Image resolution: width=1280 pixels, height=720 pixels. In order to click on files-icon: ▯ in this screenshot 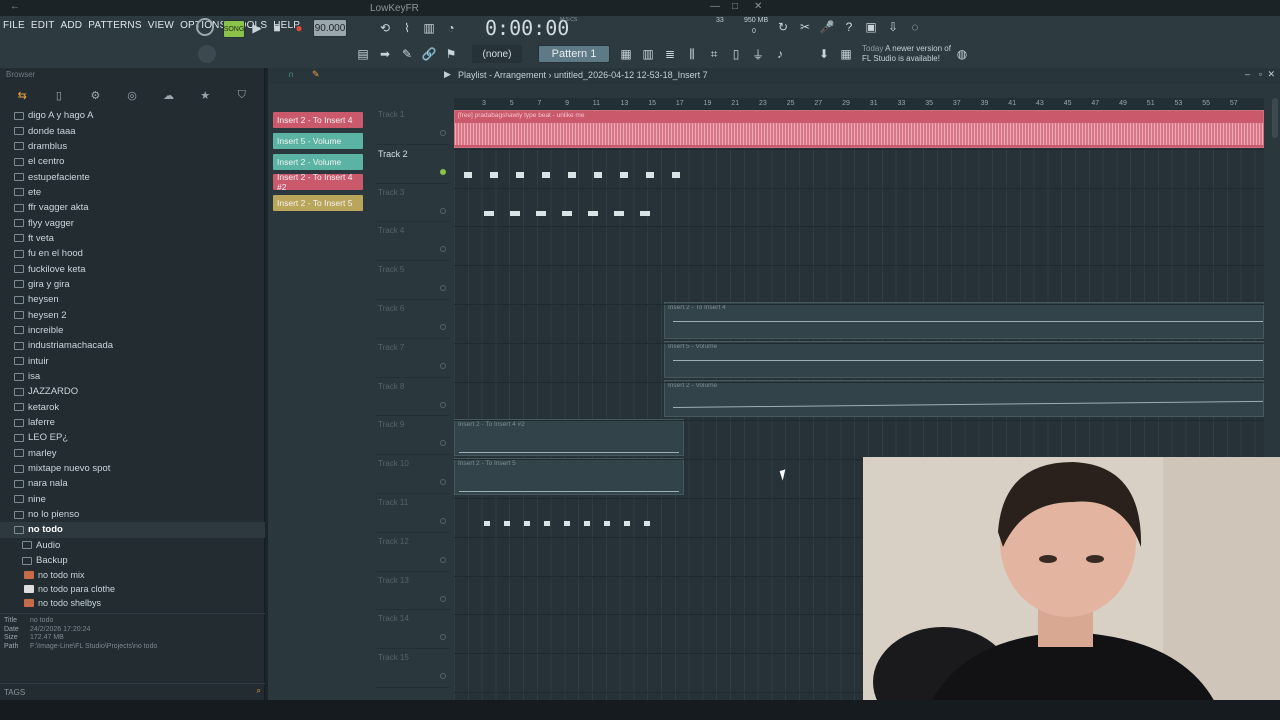, I will do `click(59, 95)`.